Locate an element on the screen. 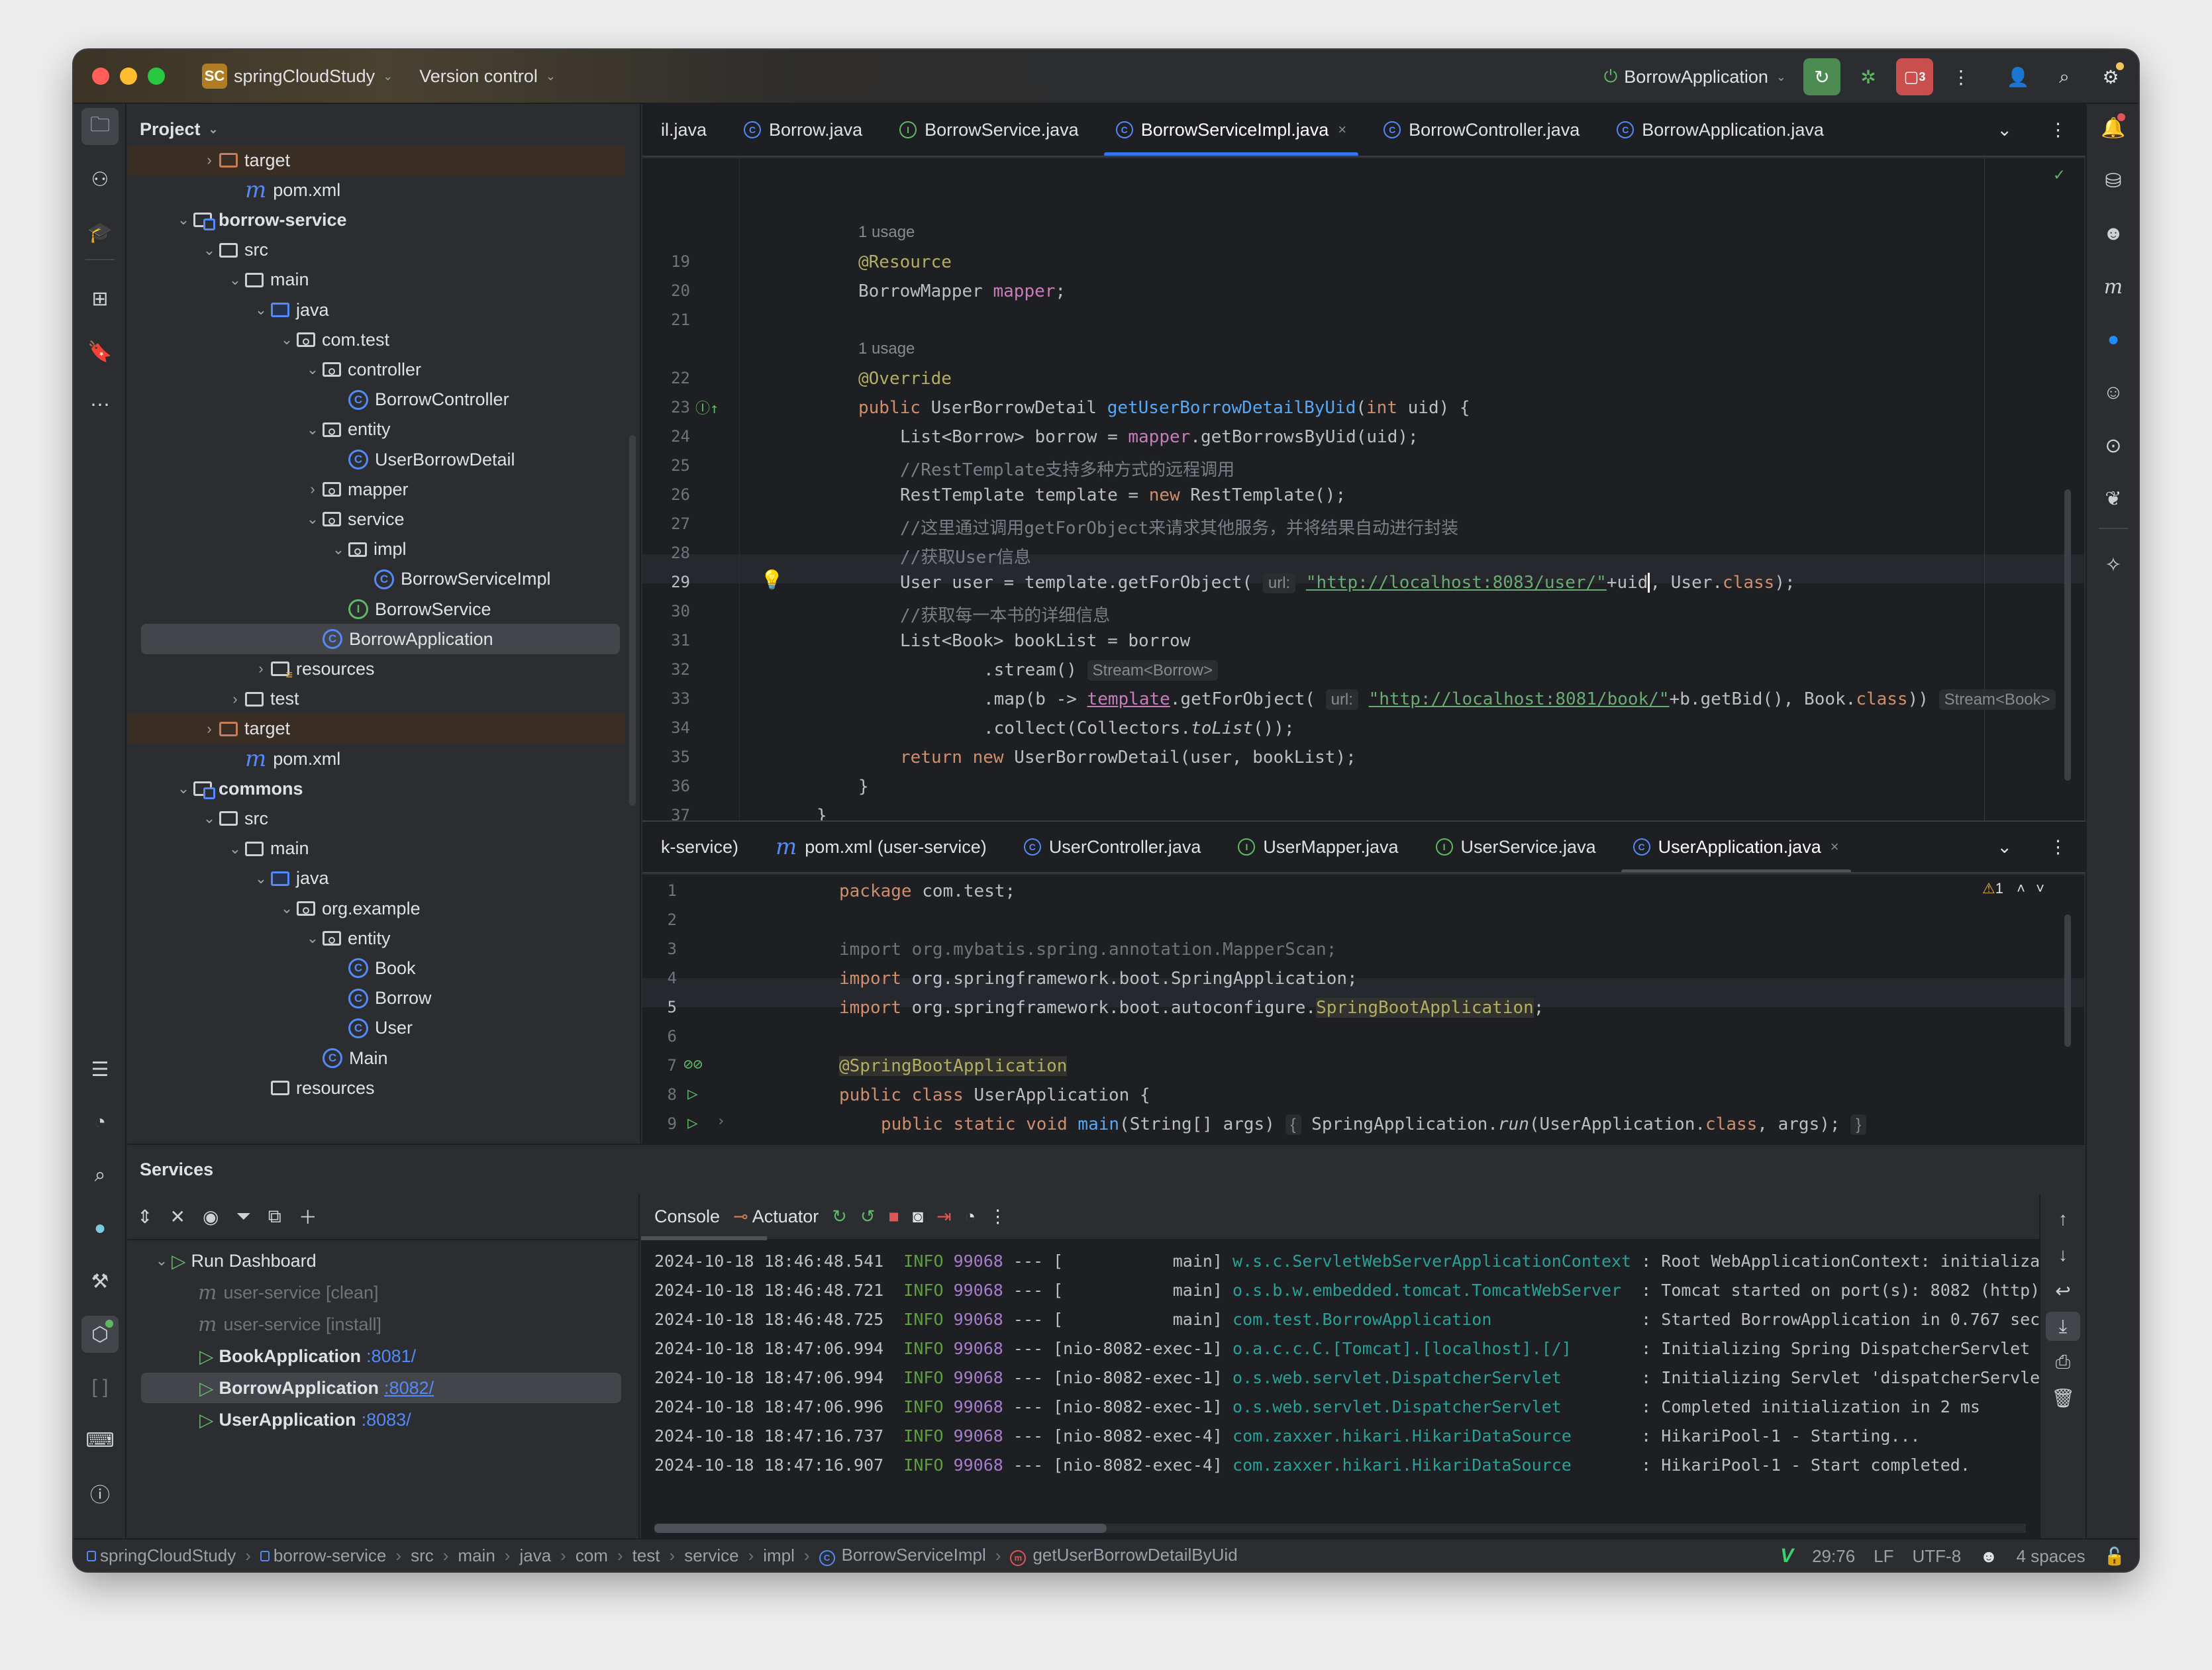 The image size is (2212, 1670). tab-userservice-java: I UserService.java is located at coordinates (1516, 847).